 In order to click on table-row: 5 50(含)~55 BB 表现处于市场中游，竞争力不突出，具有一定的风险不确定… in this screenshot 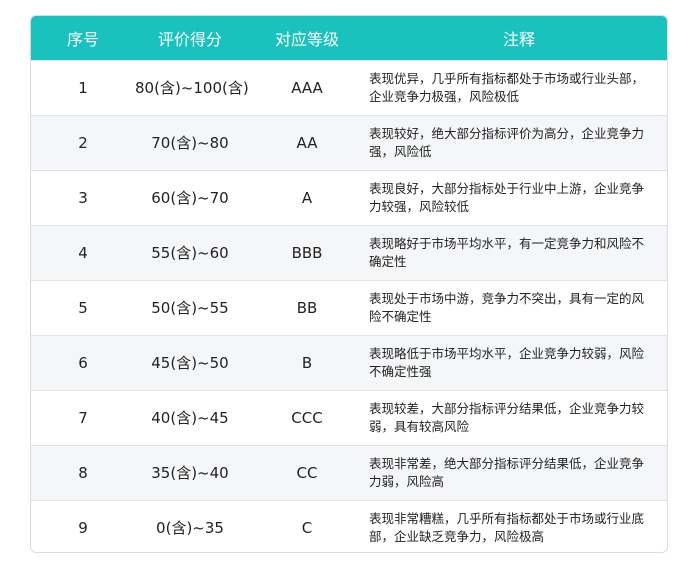, I will do `click(349, 307)`.